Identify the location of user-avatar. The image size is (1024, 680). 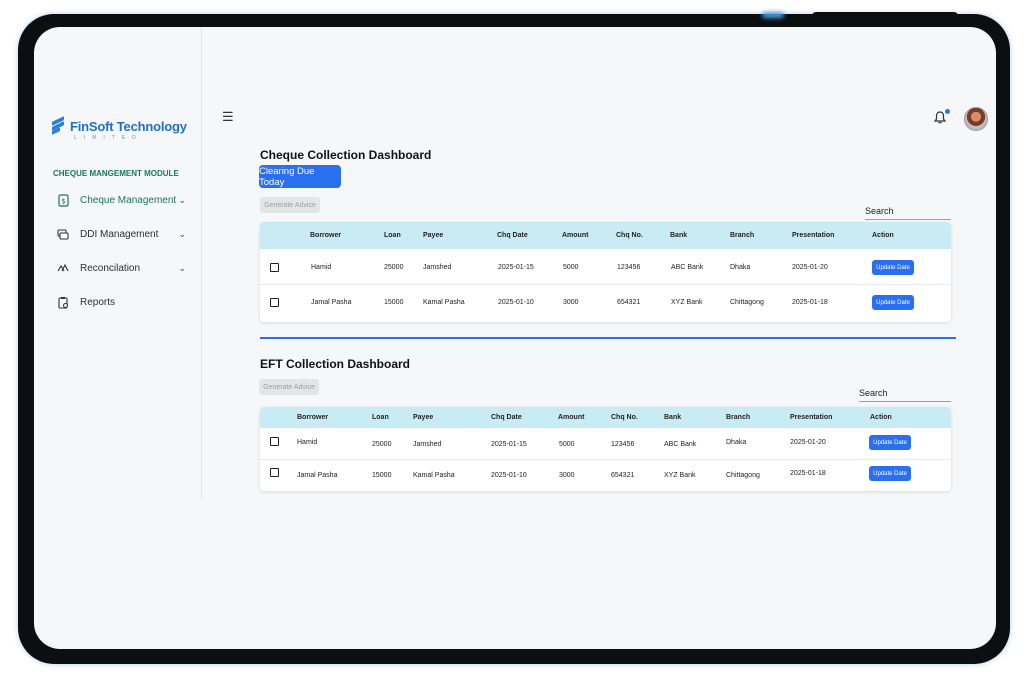
(976, 119).